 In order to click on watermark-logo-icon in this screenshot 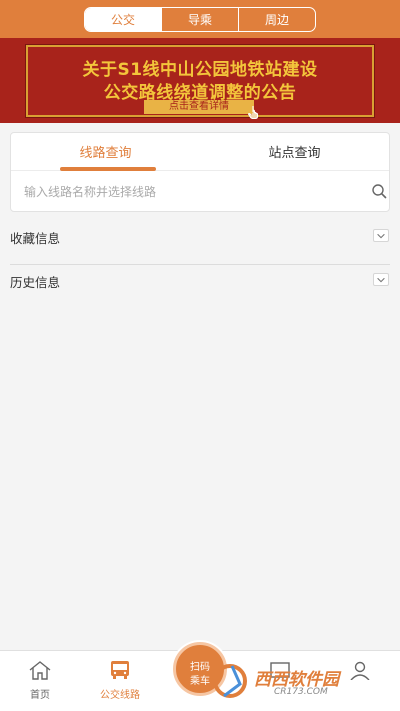, I will do `click(230, 681)`.